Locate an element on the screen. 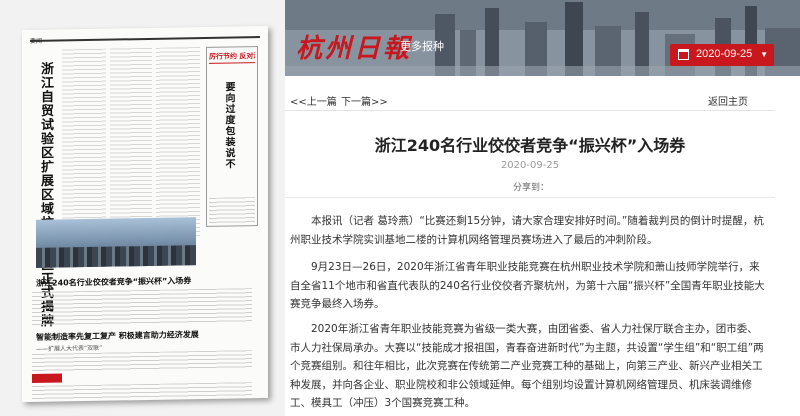 The width and height of the screenshot is (800, 416). next-article-link: 下一篇>> is located at coordinates (364, 100).